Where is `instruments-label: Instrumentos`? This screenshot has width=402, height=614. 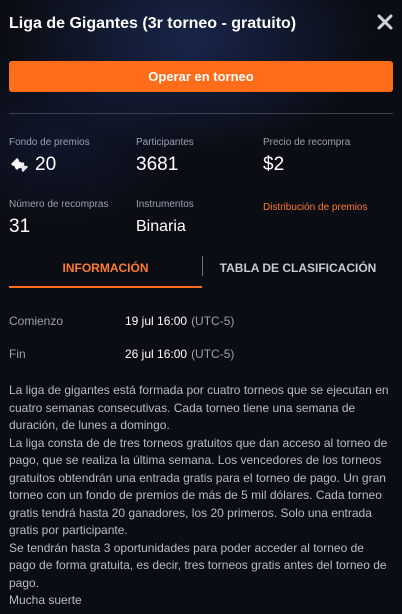 instruments-label: Instrumentos is located at coordinates (165, 204).